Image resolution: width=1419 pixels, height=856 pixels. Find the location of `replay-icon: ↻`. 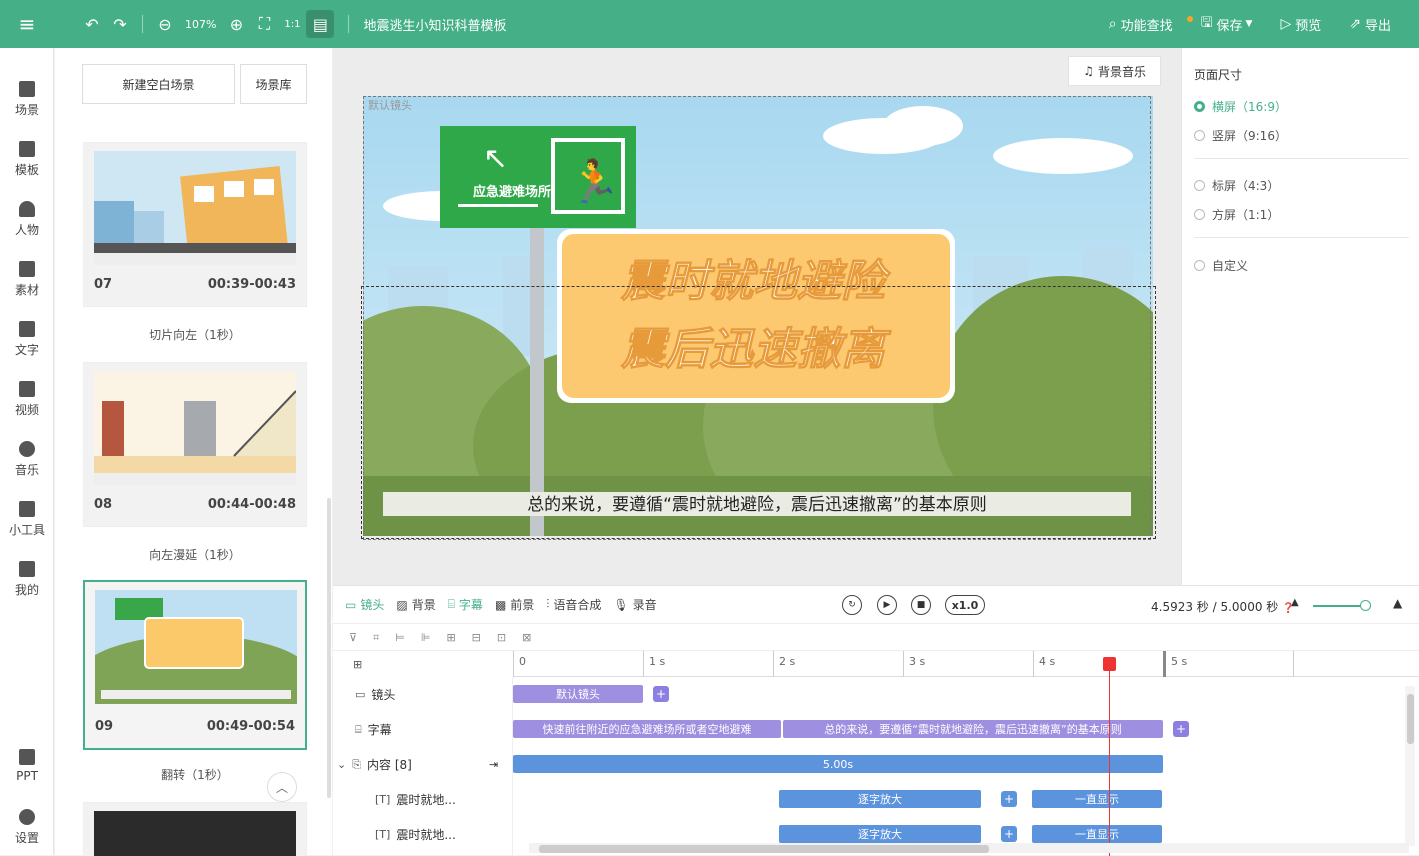

replay-icon: ↻ is located at coordinates (852, 605).